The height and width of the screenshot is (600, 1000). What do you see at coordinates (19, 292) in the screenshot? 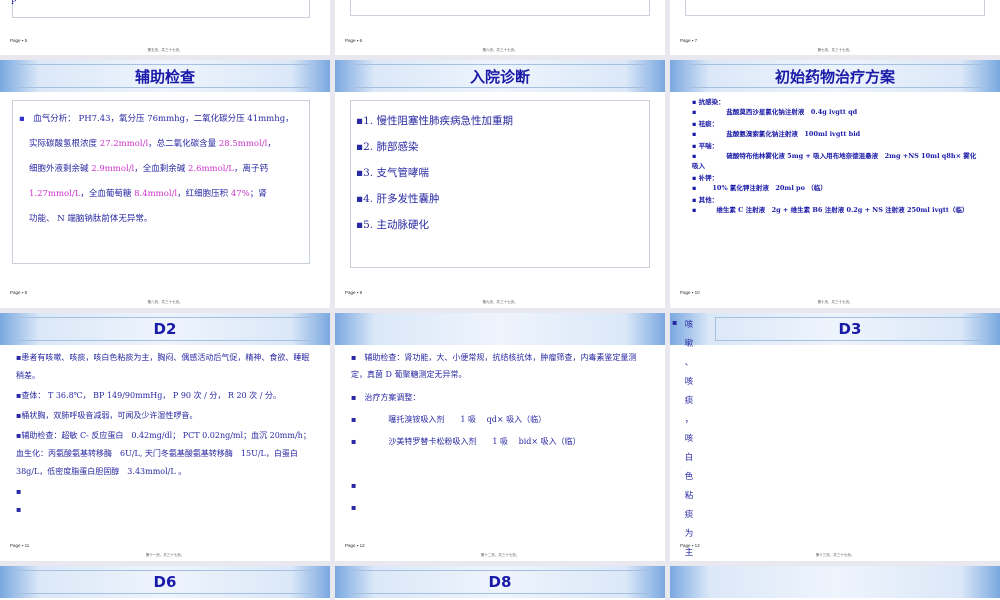
I see `page-number: Page ▪ 8` at bounding box center [19, 292].